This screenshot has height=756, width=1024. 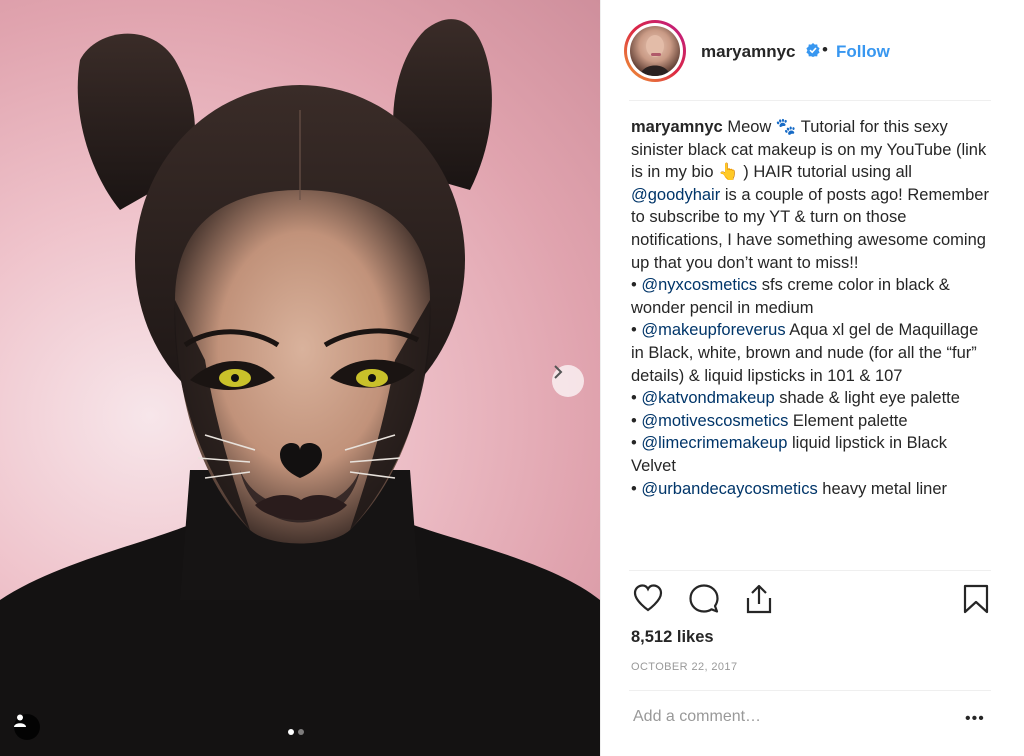 I want to click on caption-text: shade & light eye palette, so click(x=867, y=398).